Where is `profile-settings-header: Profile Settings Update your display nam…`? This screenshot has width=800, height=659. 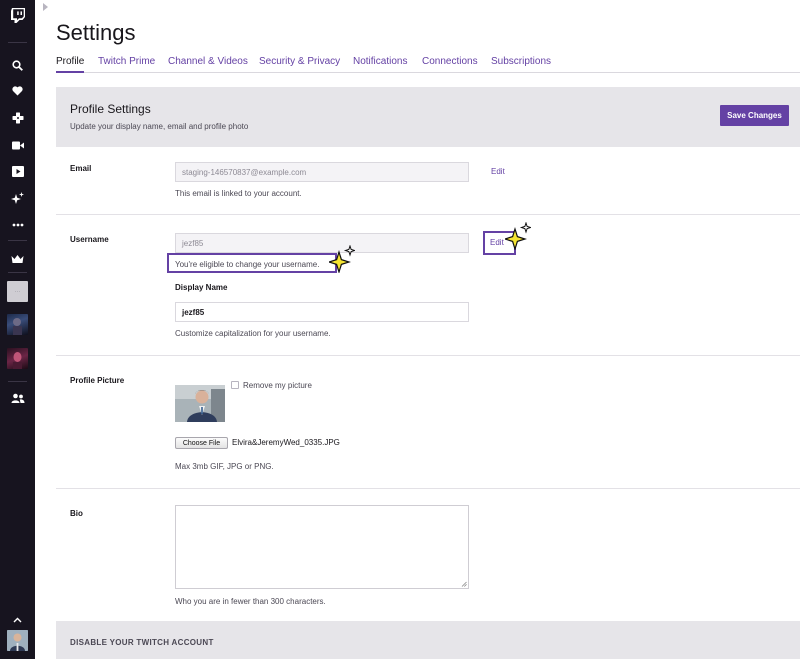
profile-settings-header: Profile Settings Update your display nam… is located at coordinates (428, 117).